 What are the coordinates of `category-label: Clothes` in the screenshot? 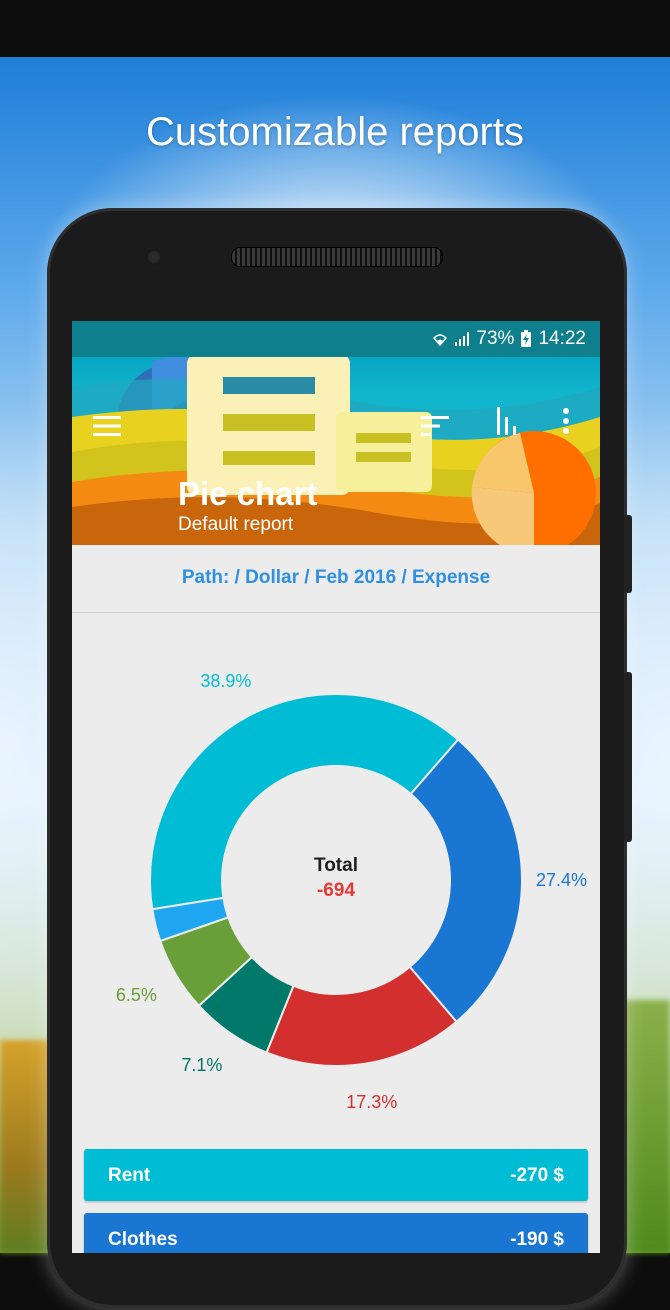 It's located at (143, 1239).